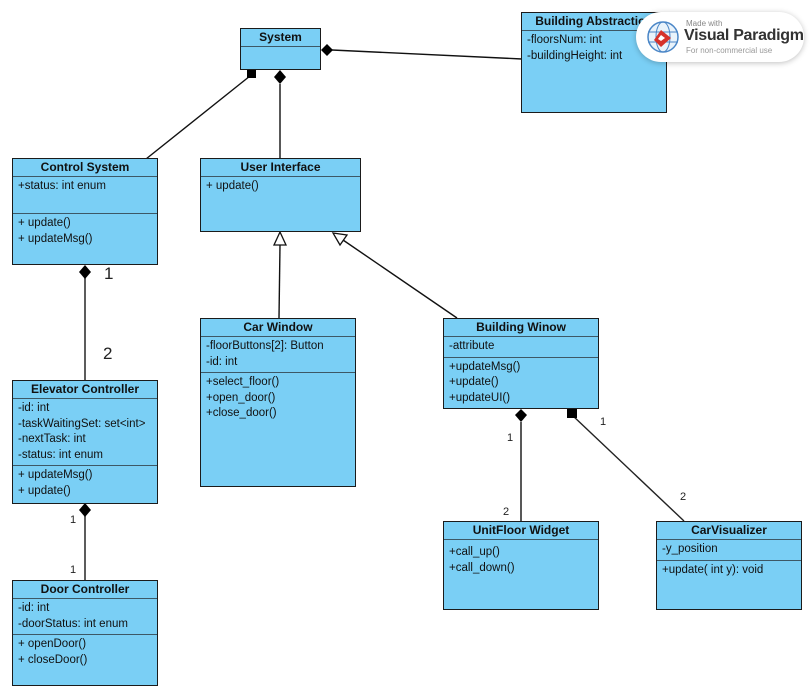 This screenshot has width=810, height=694. What do you see at coordinates (729, 531) in the screenshot?
I see `class-name: CarVisualizer` at bounding box center [729, 531].